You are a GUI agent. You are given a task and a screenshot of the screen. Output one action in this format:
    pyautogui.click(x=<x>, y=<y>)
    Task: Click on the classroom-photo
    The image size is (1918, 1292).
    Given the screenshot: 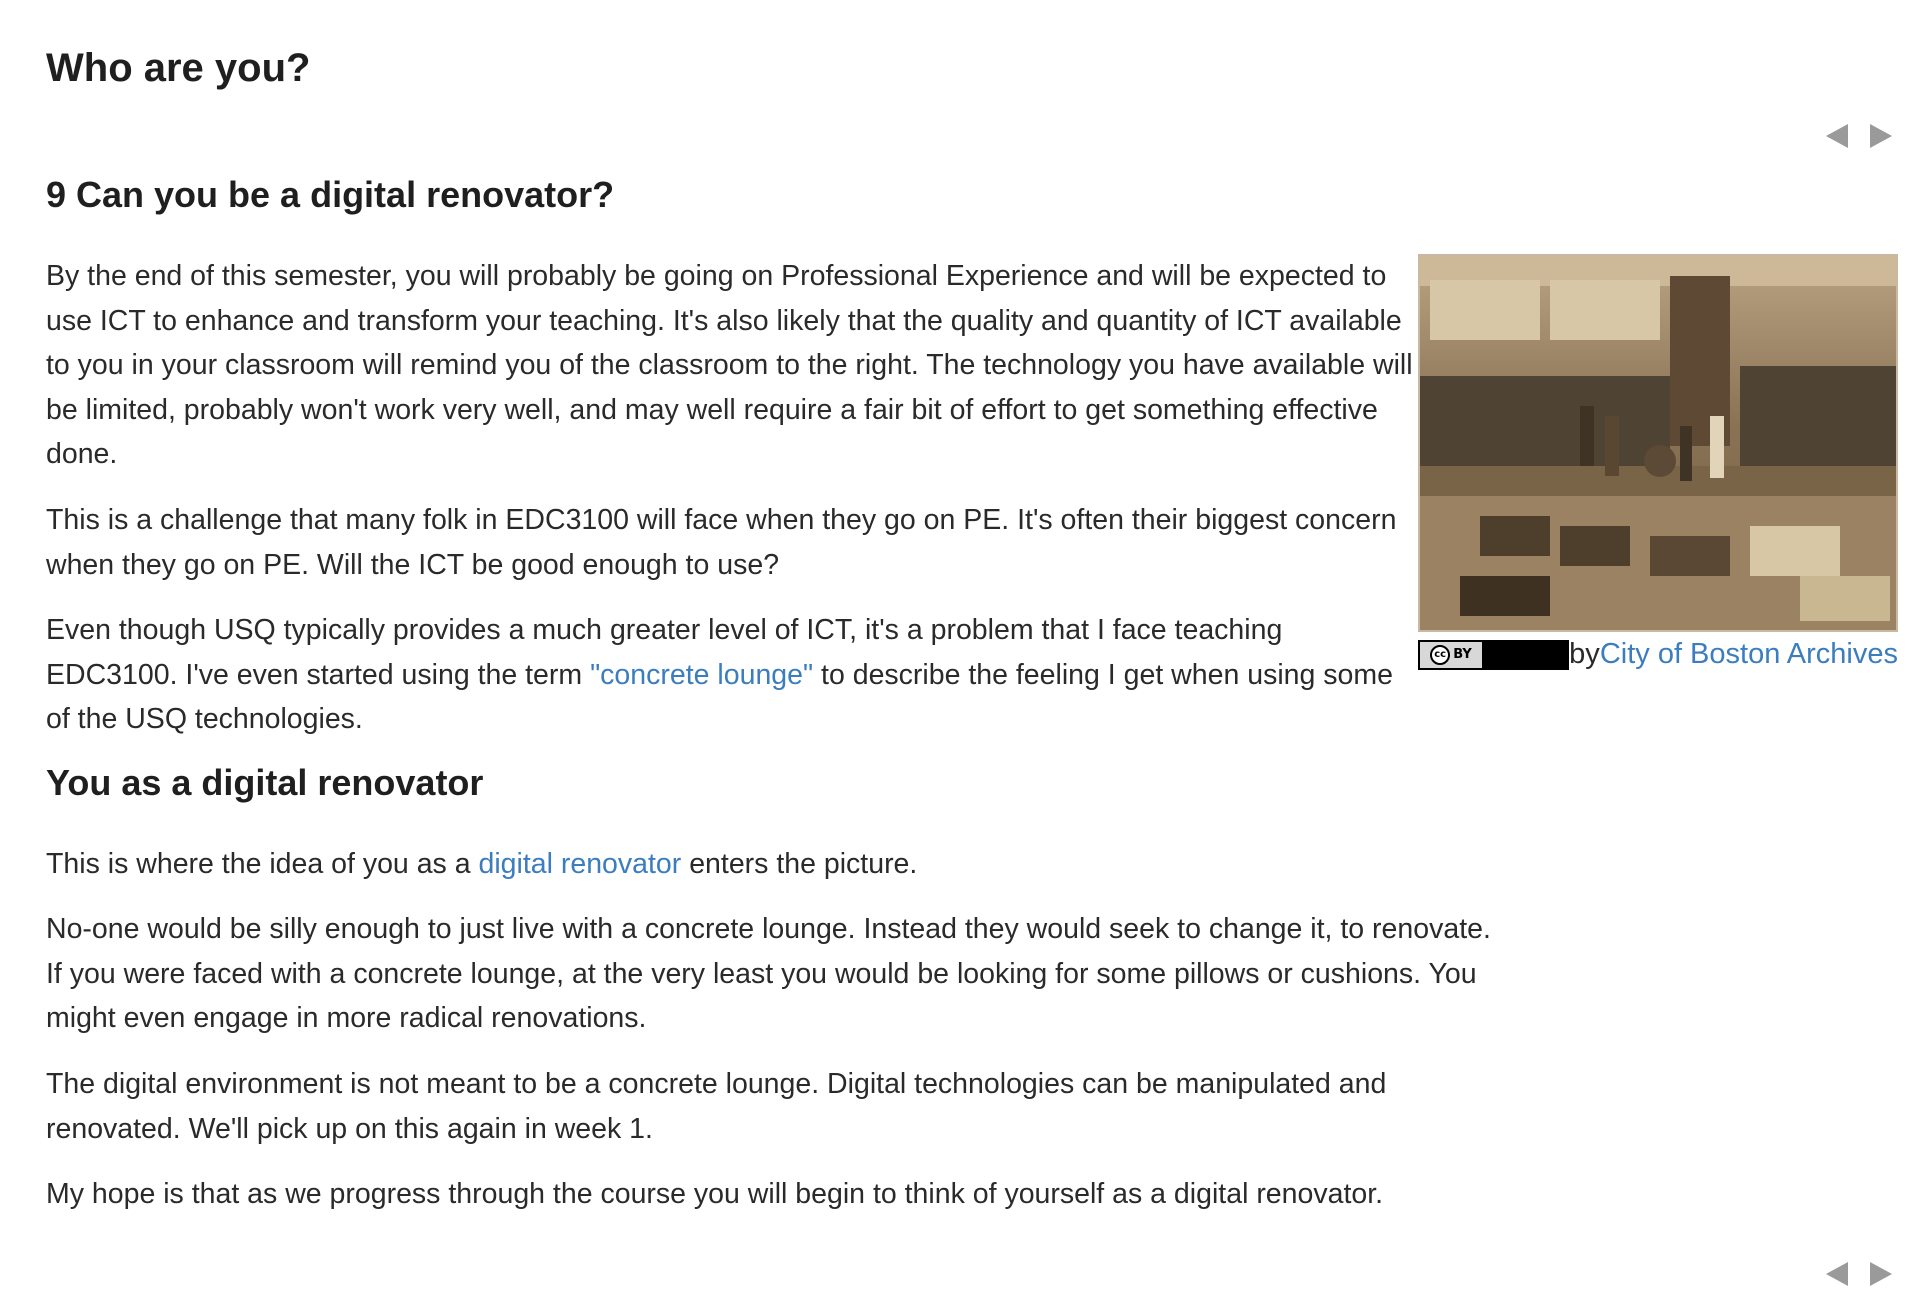 What is the action you would take?
    pyautogui.click(x=1658, y=443)
    